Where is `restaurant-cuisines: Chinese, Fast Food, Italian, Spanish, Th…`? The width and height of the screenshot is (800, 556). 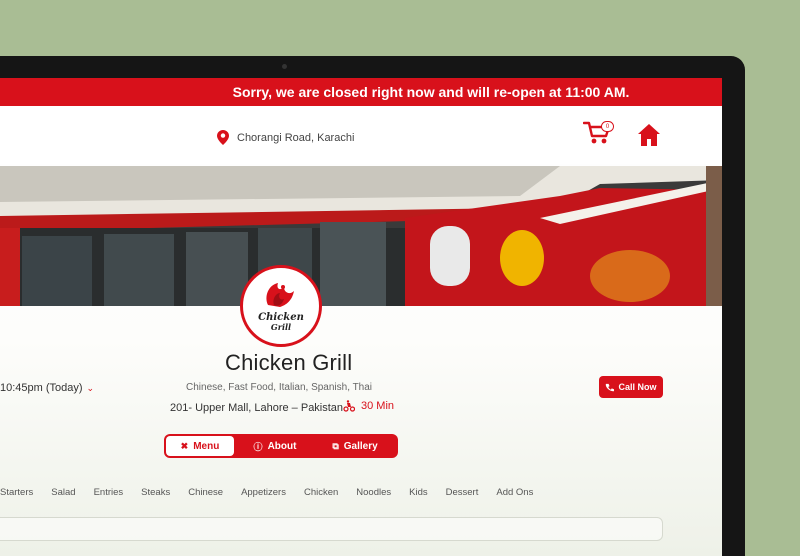 restaurant-cuisines: Chinese, Fast Food, Italian, Spanish, Th… is located at coordinates (279, 387).